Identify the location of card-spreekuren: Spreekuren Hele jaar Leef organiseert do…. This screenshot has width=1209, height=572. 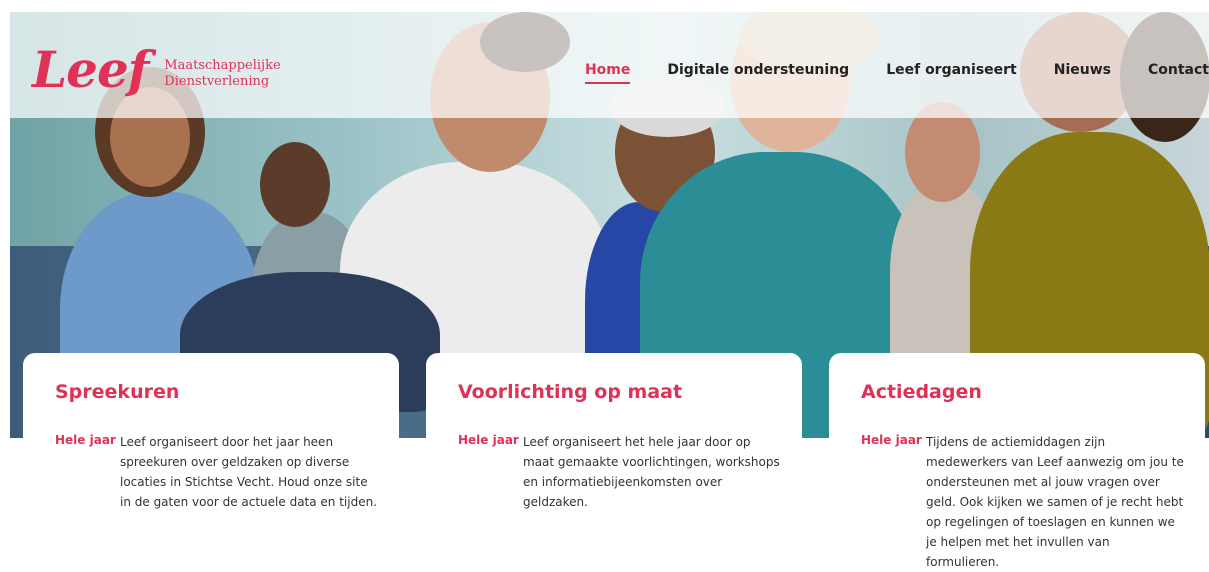
(211, 459).